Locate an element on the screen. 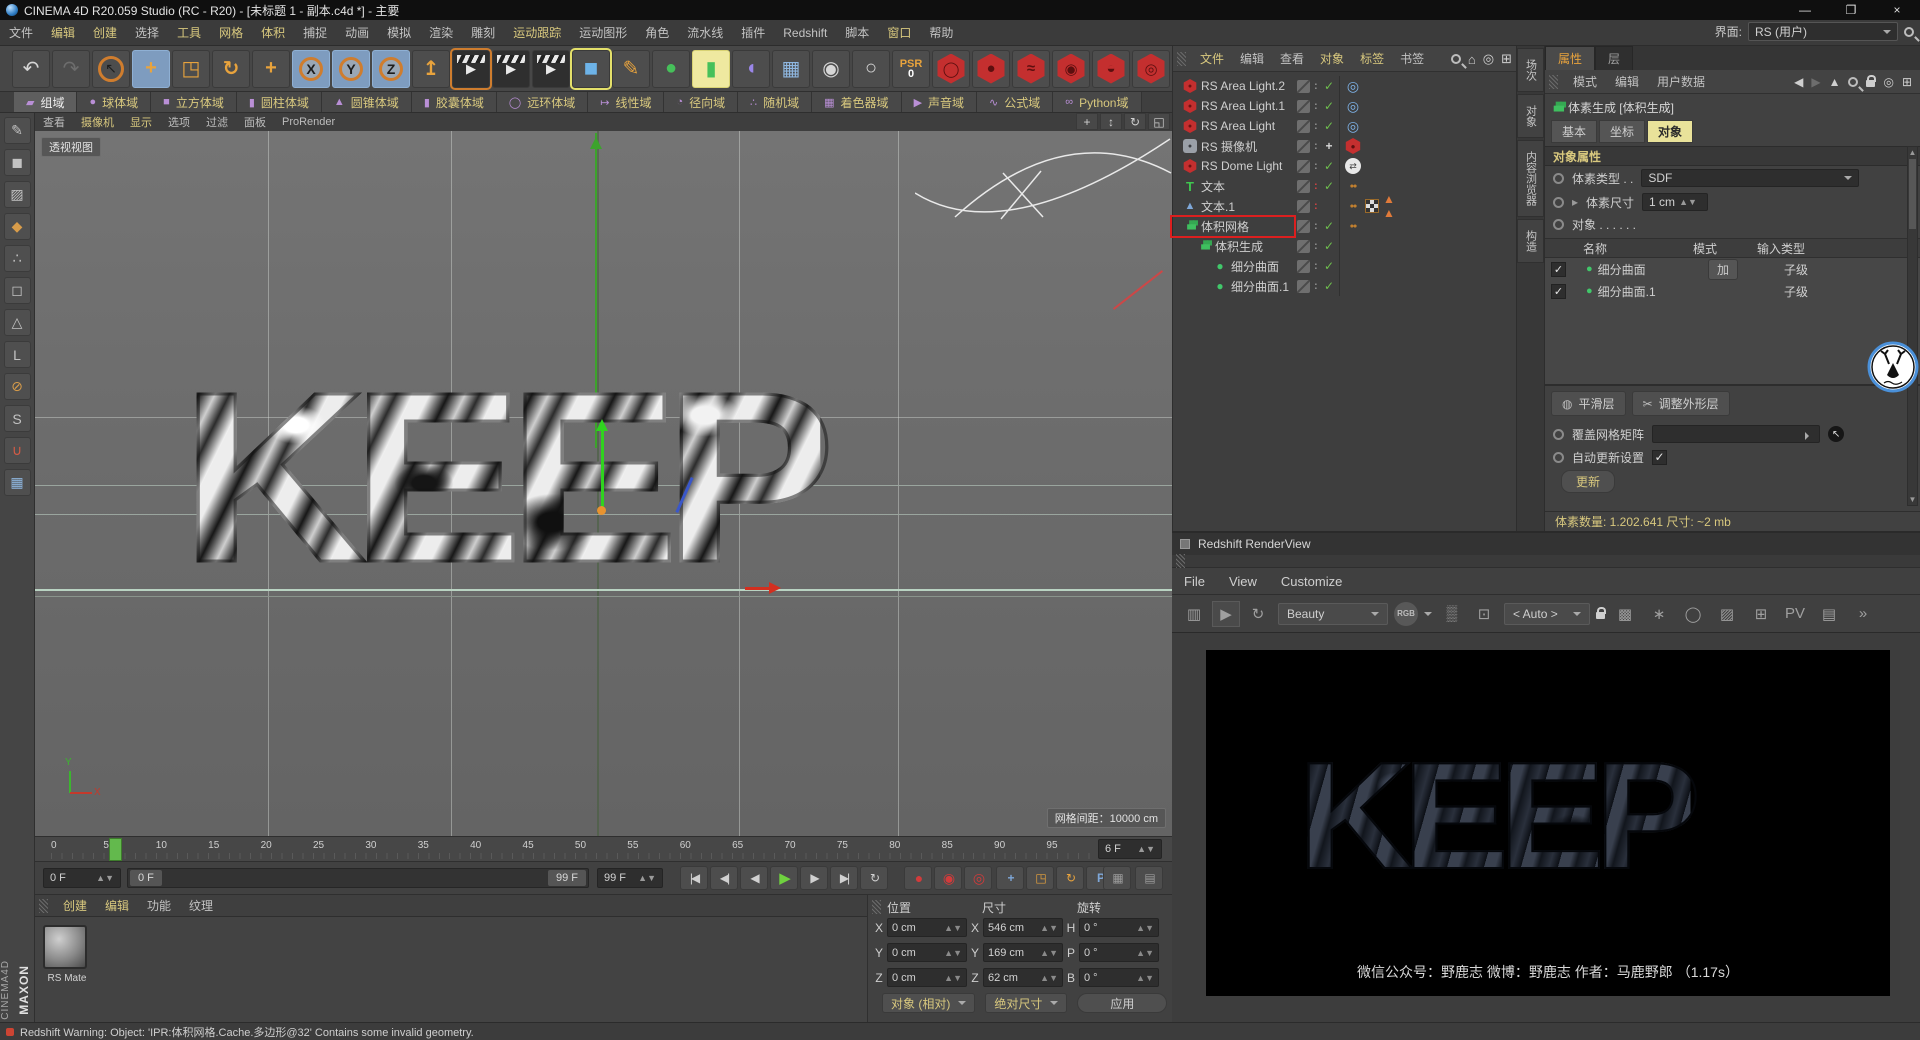  object-name: 体积生成 is located at coordinates (1239, 246).